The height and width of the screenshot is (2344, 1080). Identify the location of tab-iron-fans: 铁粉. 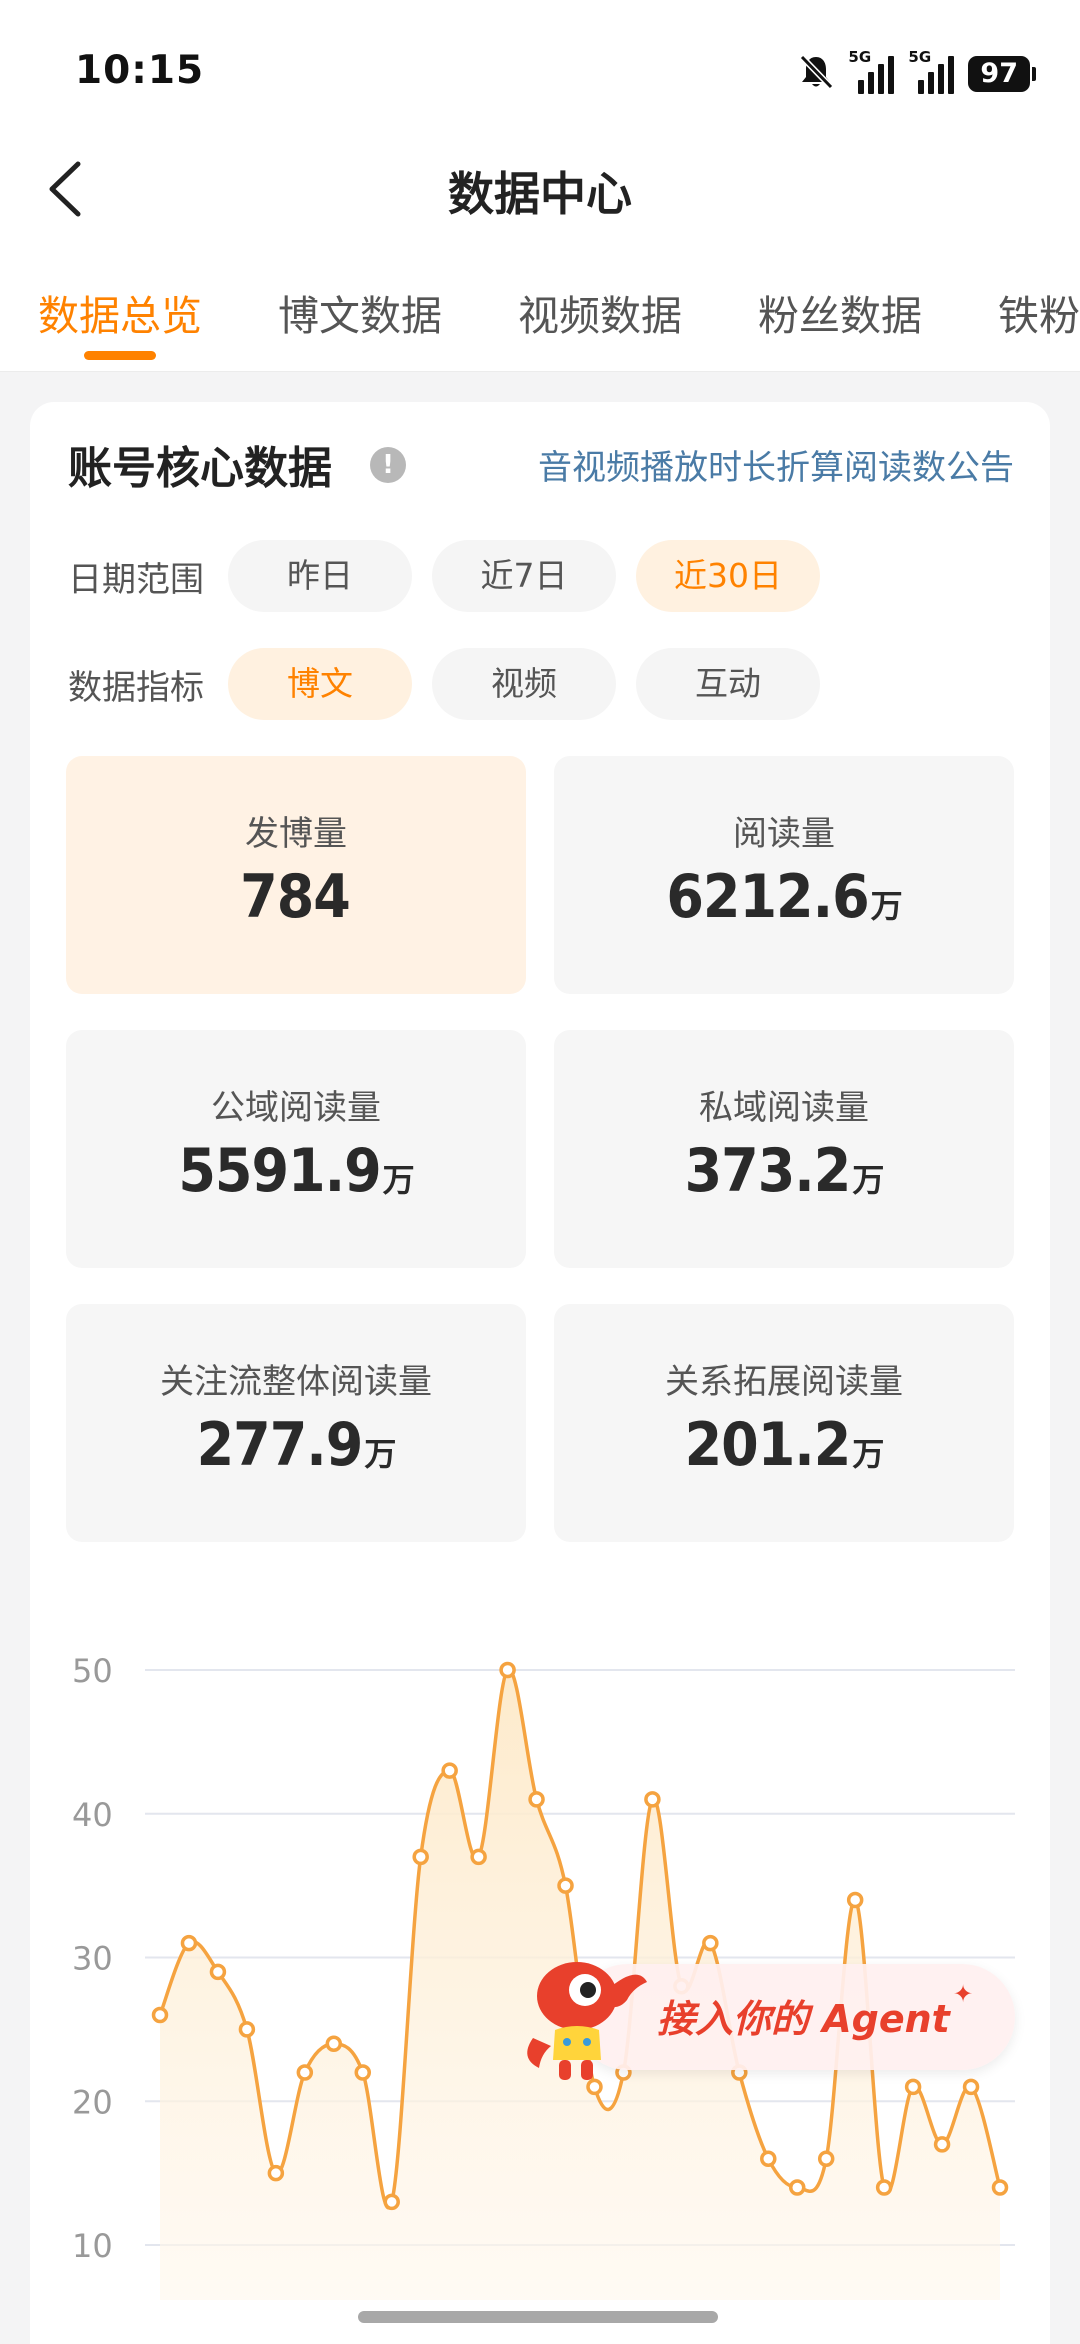
(1039, 312).